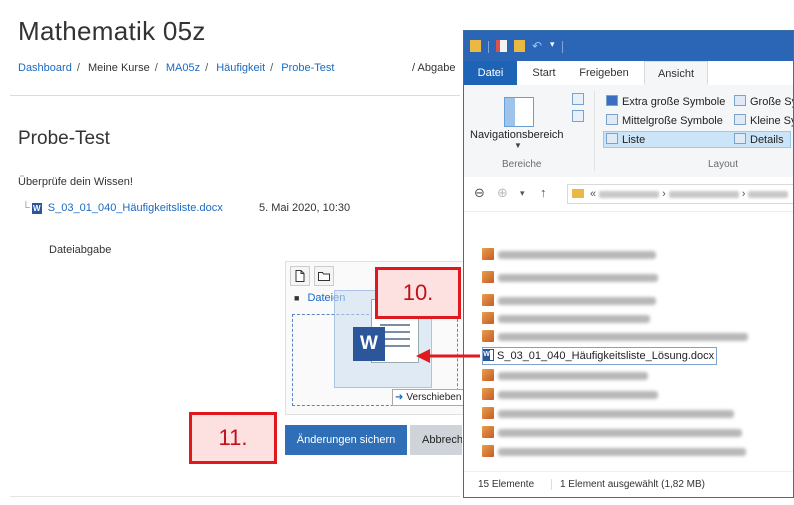 Image resolution: width=794 pixels, height=505 pixels. What do you see at coordinates (233, 438) in the screenshot?
I see `step-11-callout: 11.` at bounding box center [233, 438].